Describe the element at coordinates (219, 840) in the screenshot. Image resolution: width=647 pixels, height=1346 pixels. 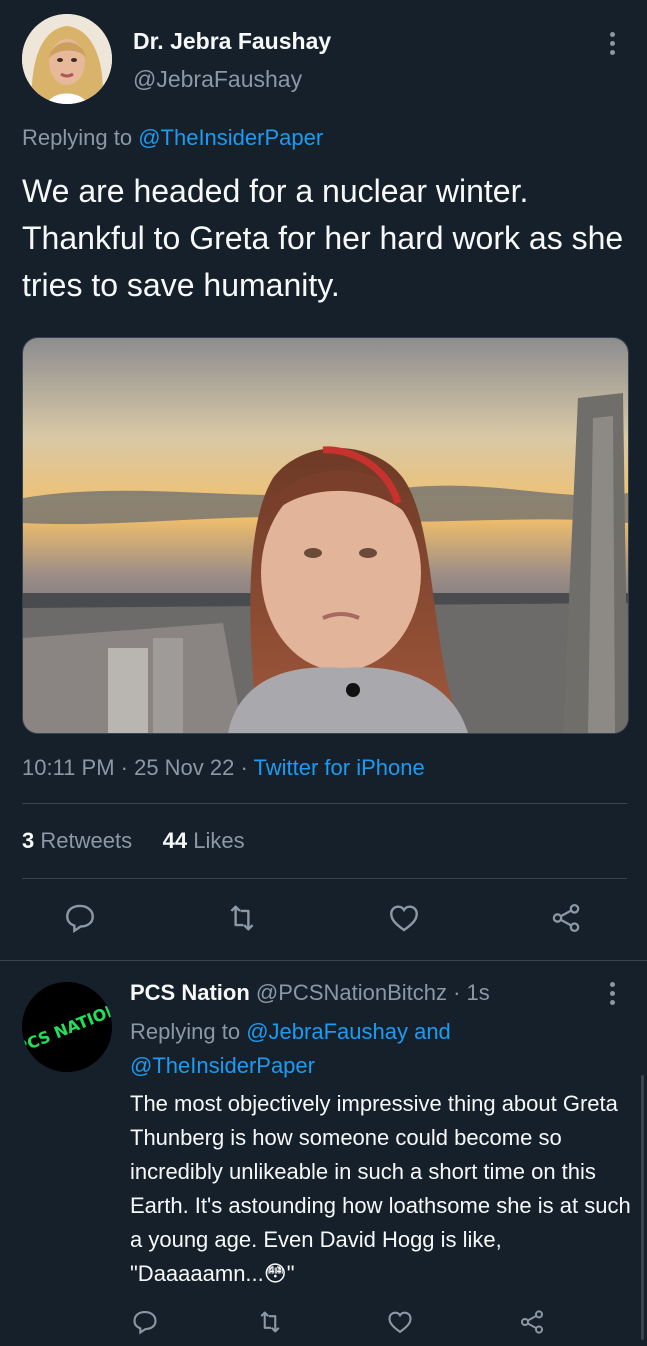
I see `likes-label: Likes` at that location.